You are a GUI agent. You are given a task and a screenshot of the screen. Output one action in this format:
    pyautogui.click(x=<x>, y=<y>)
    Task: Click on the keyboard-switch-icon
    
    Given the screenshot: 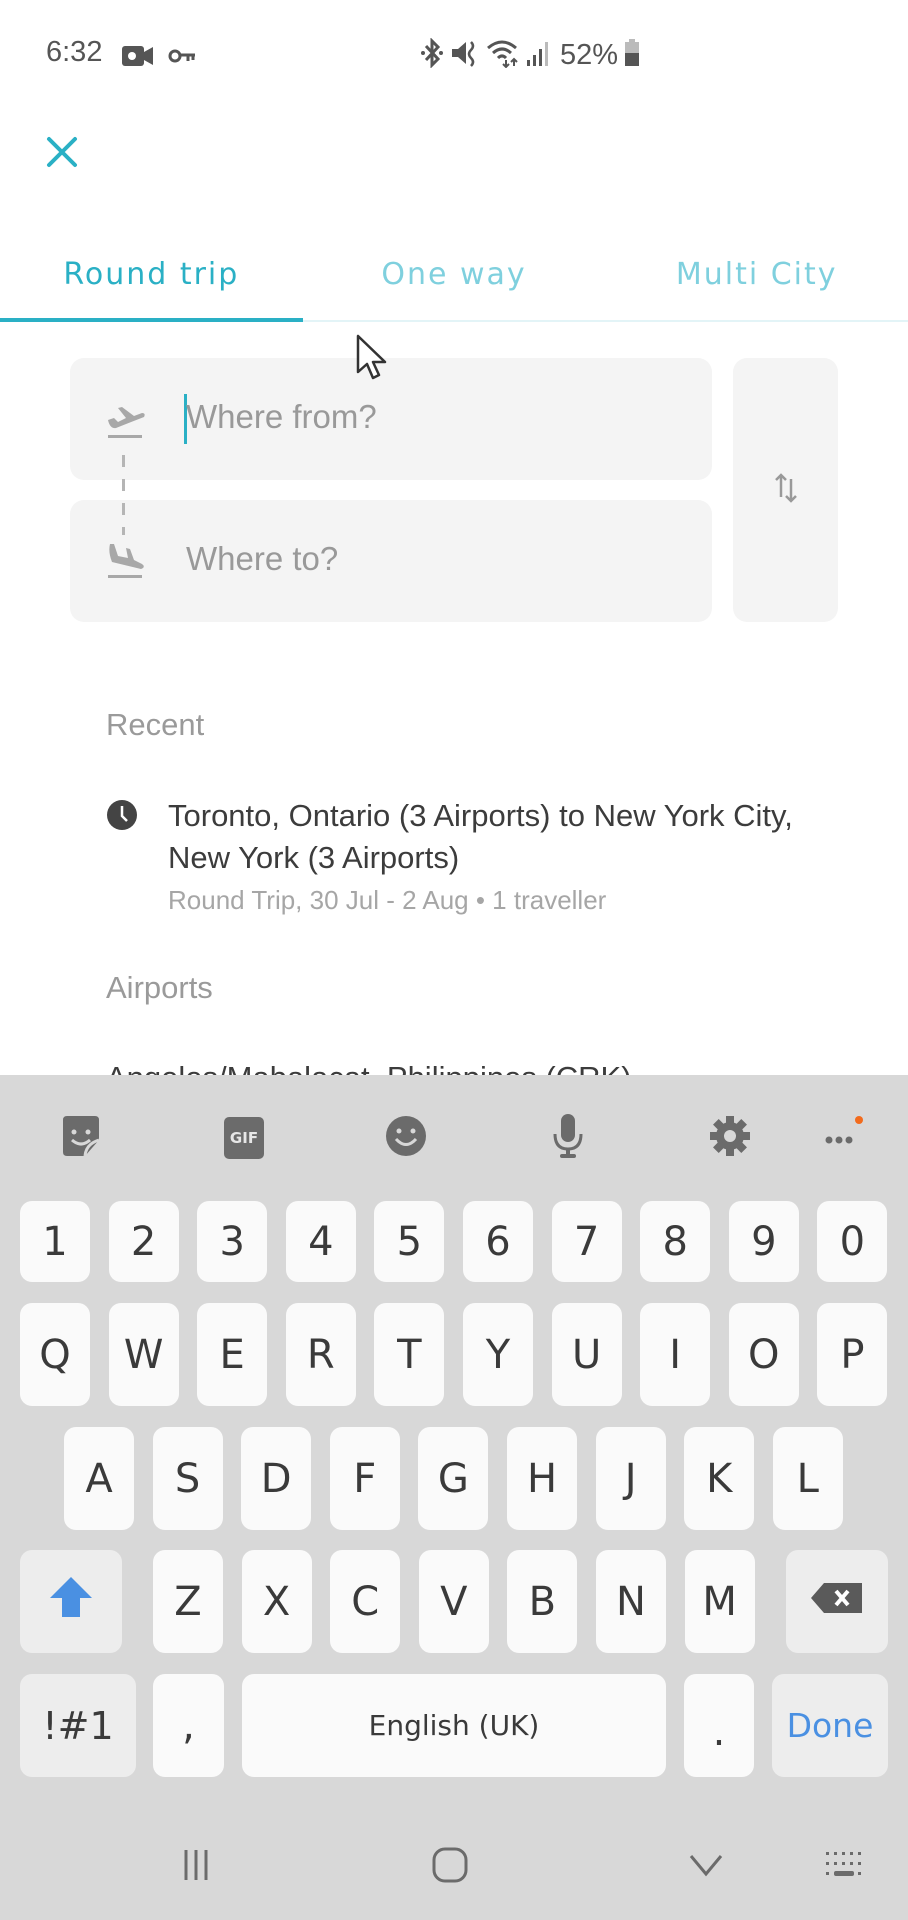 What is the action you would take?
    pyautogui.click(x=846, y=1867)
    